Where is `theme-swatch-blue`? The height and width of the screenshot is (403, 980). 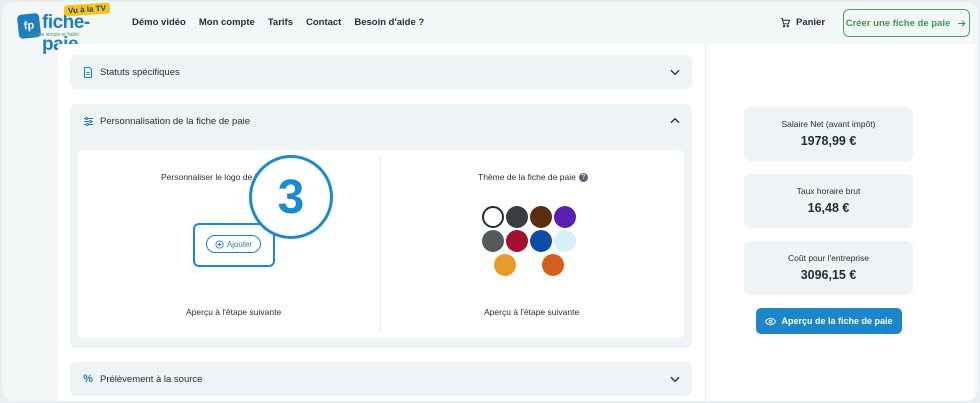 theme-swatch-blue is located at coordinates (541, 241).